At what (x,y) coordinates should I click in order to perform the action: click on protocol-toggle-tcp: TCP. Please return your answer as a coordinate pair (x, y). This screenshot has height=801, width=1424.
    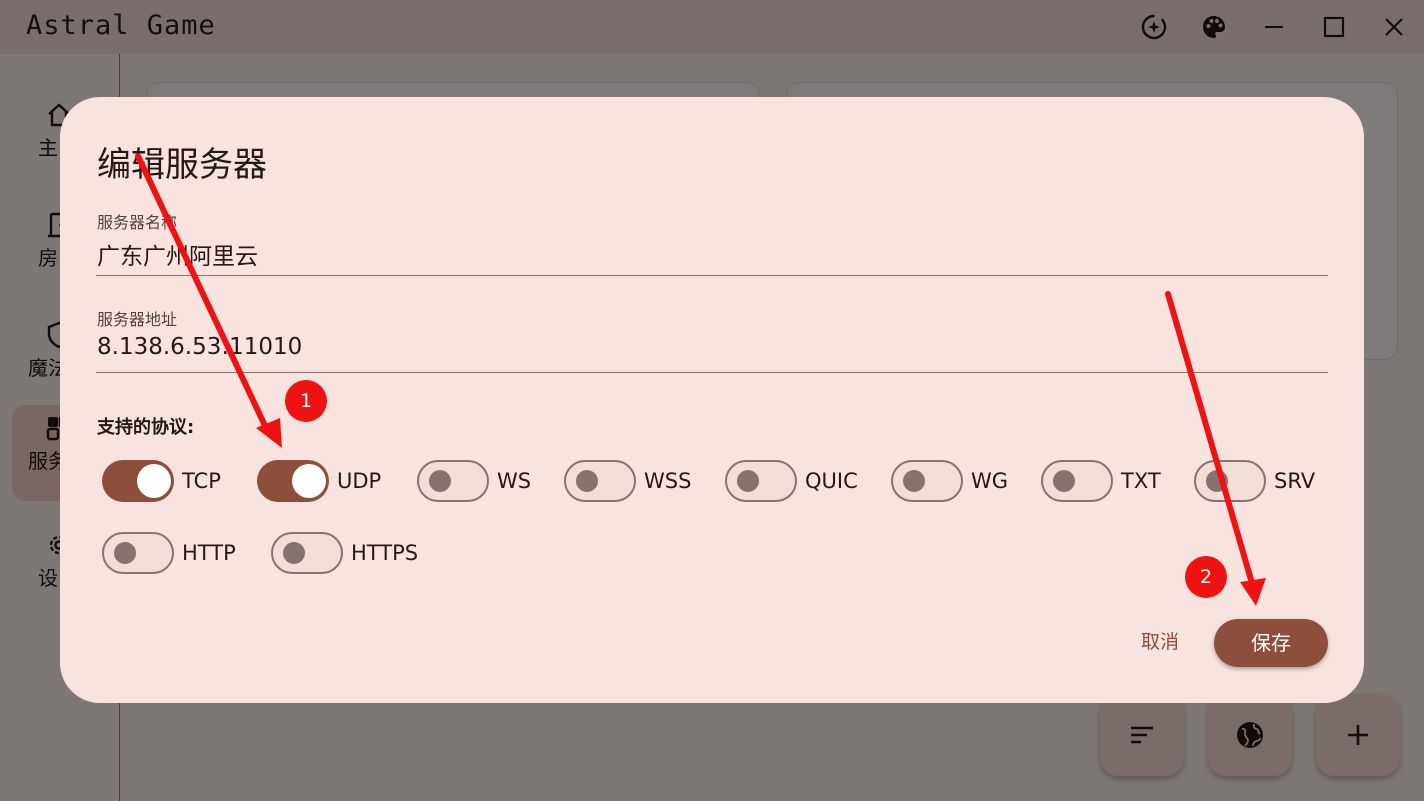
    Looking at the image, I should click on (161, 481).